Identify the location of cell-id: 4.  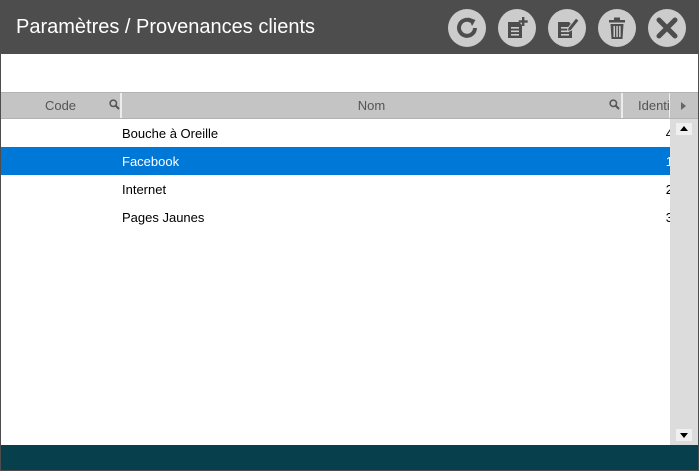
(646, 133).